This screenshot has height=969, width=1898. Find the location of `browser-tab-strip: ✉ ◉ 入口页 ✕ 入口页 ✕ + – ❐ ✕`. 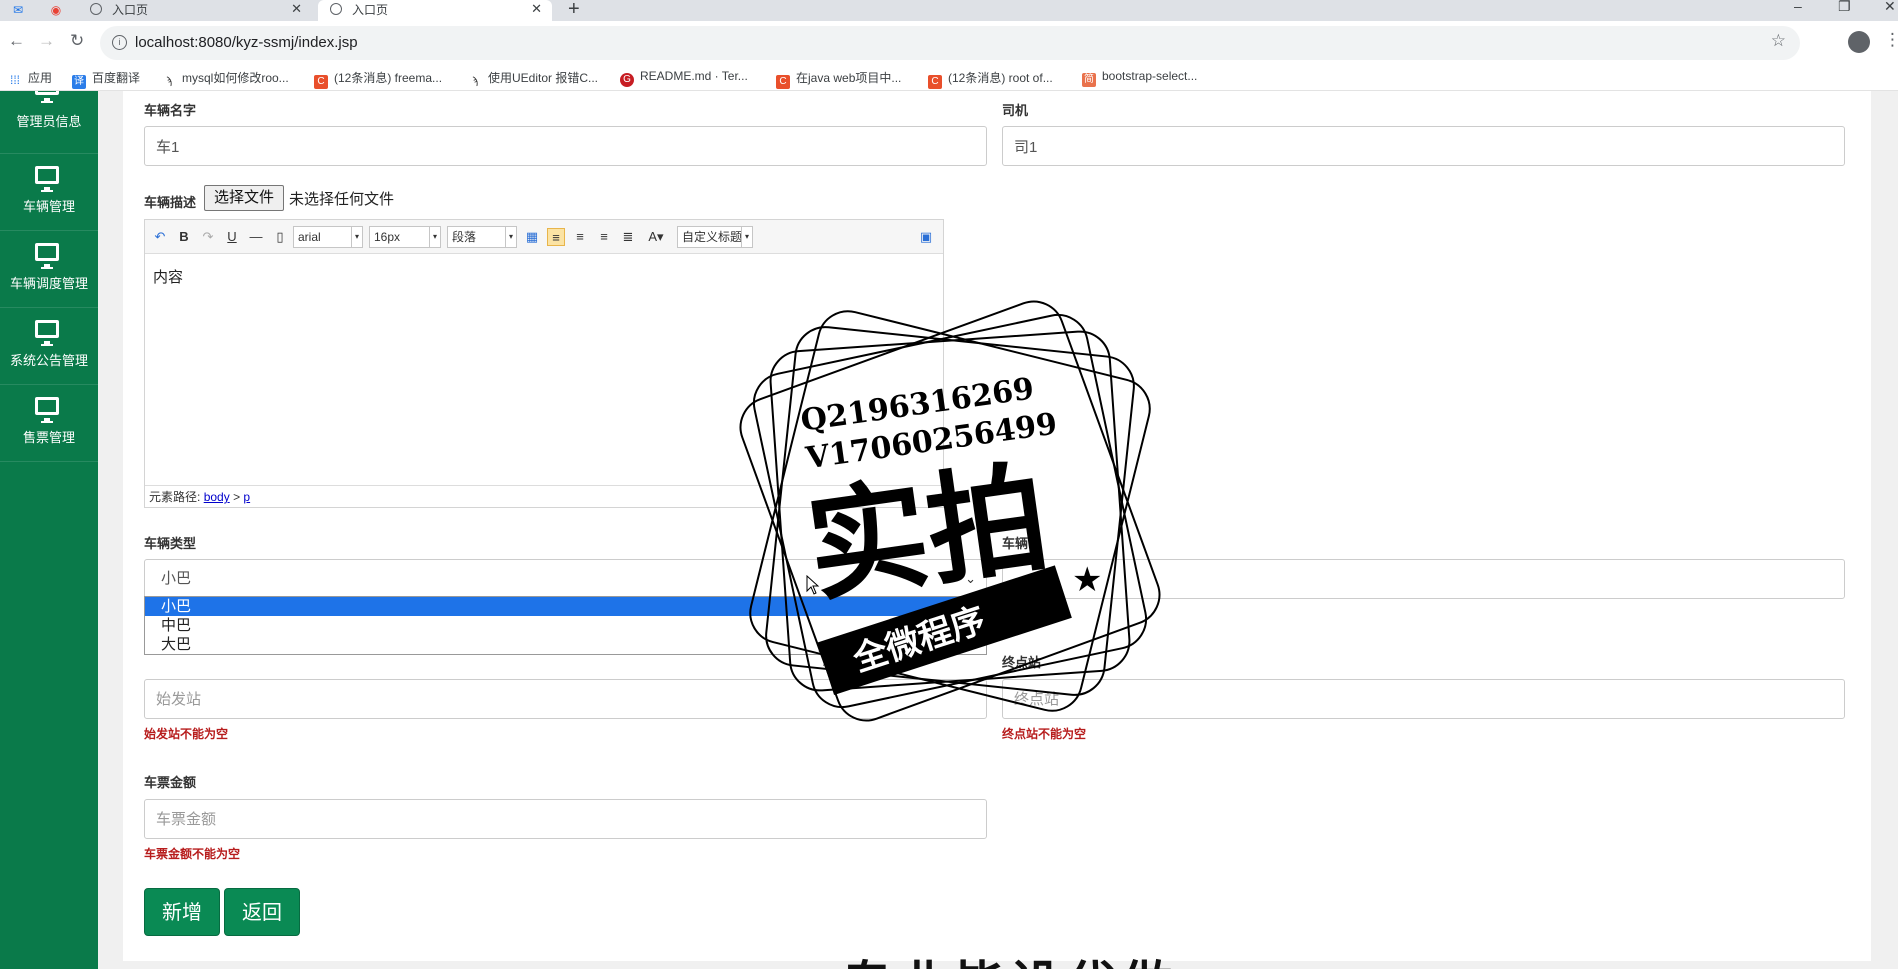

browser-tab-strip: ✉ ◉ 入口页 ✕ 入口页 ✕ + – ❐ ✕ is located at coordinates (949, 10).